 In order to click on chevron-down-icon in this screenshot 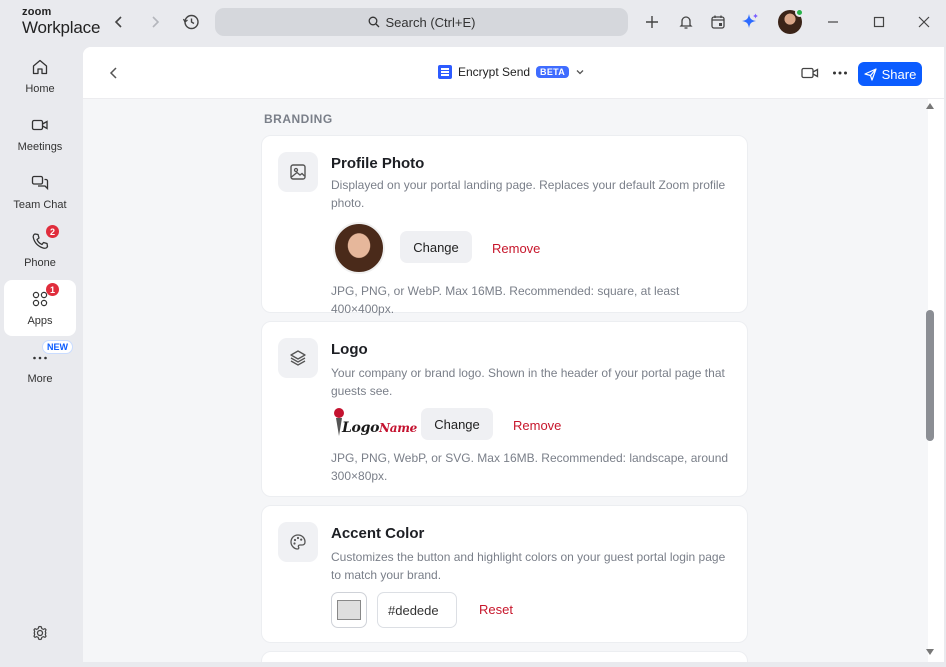, I will do `click(580, 72)`.